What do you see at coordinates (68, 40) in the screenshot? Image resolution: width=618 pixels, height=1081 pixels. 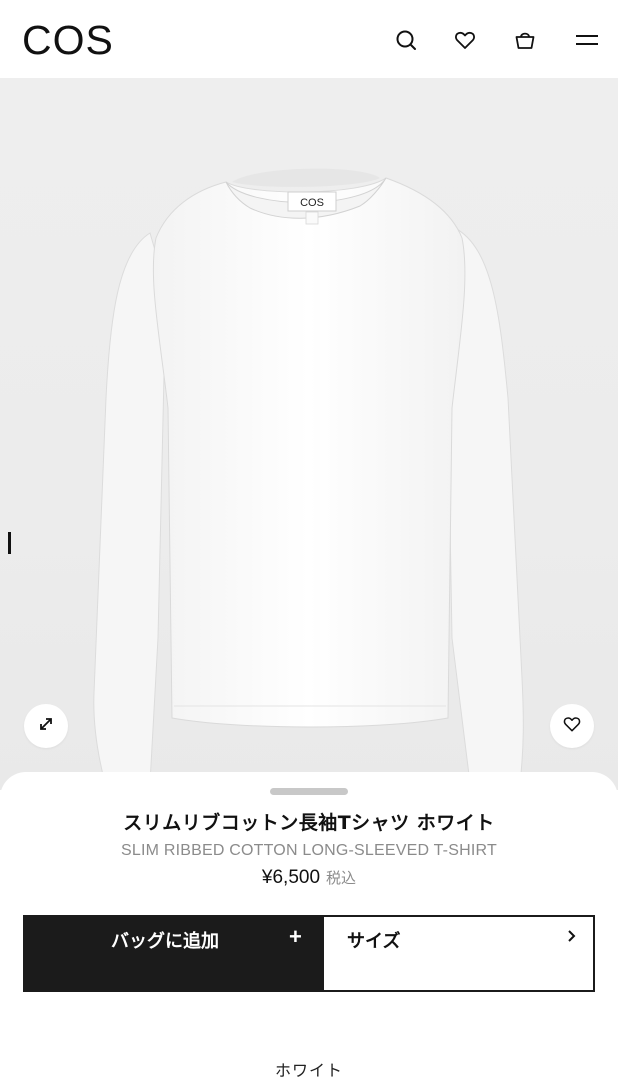 I see `brand-logo: COS` at bounding box center [68, 40].